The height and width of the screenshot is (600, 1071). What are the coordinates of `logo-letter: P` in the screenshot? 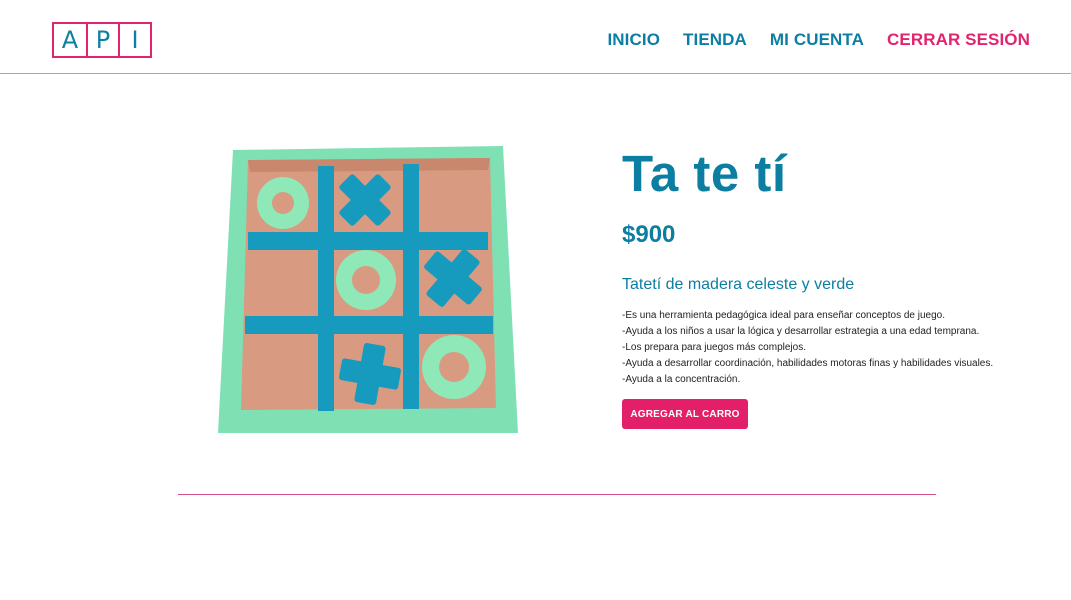 It's located at (102, 40).